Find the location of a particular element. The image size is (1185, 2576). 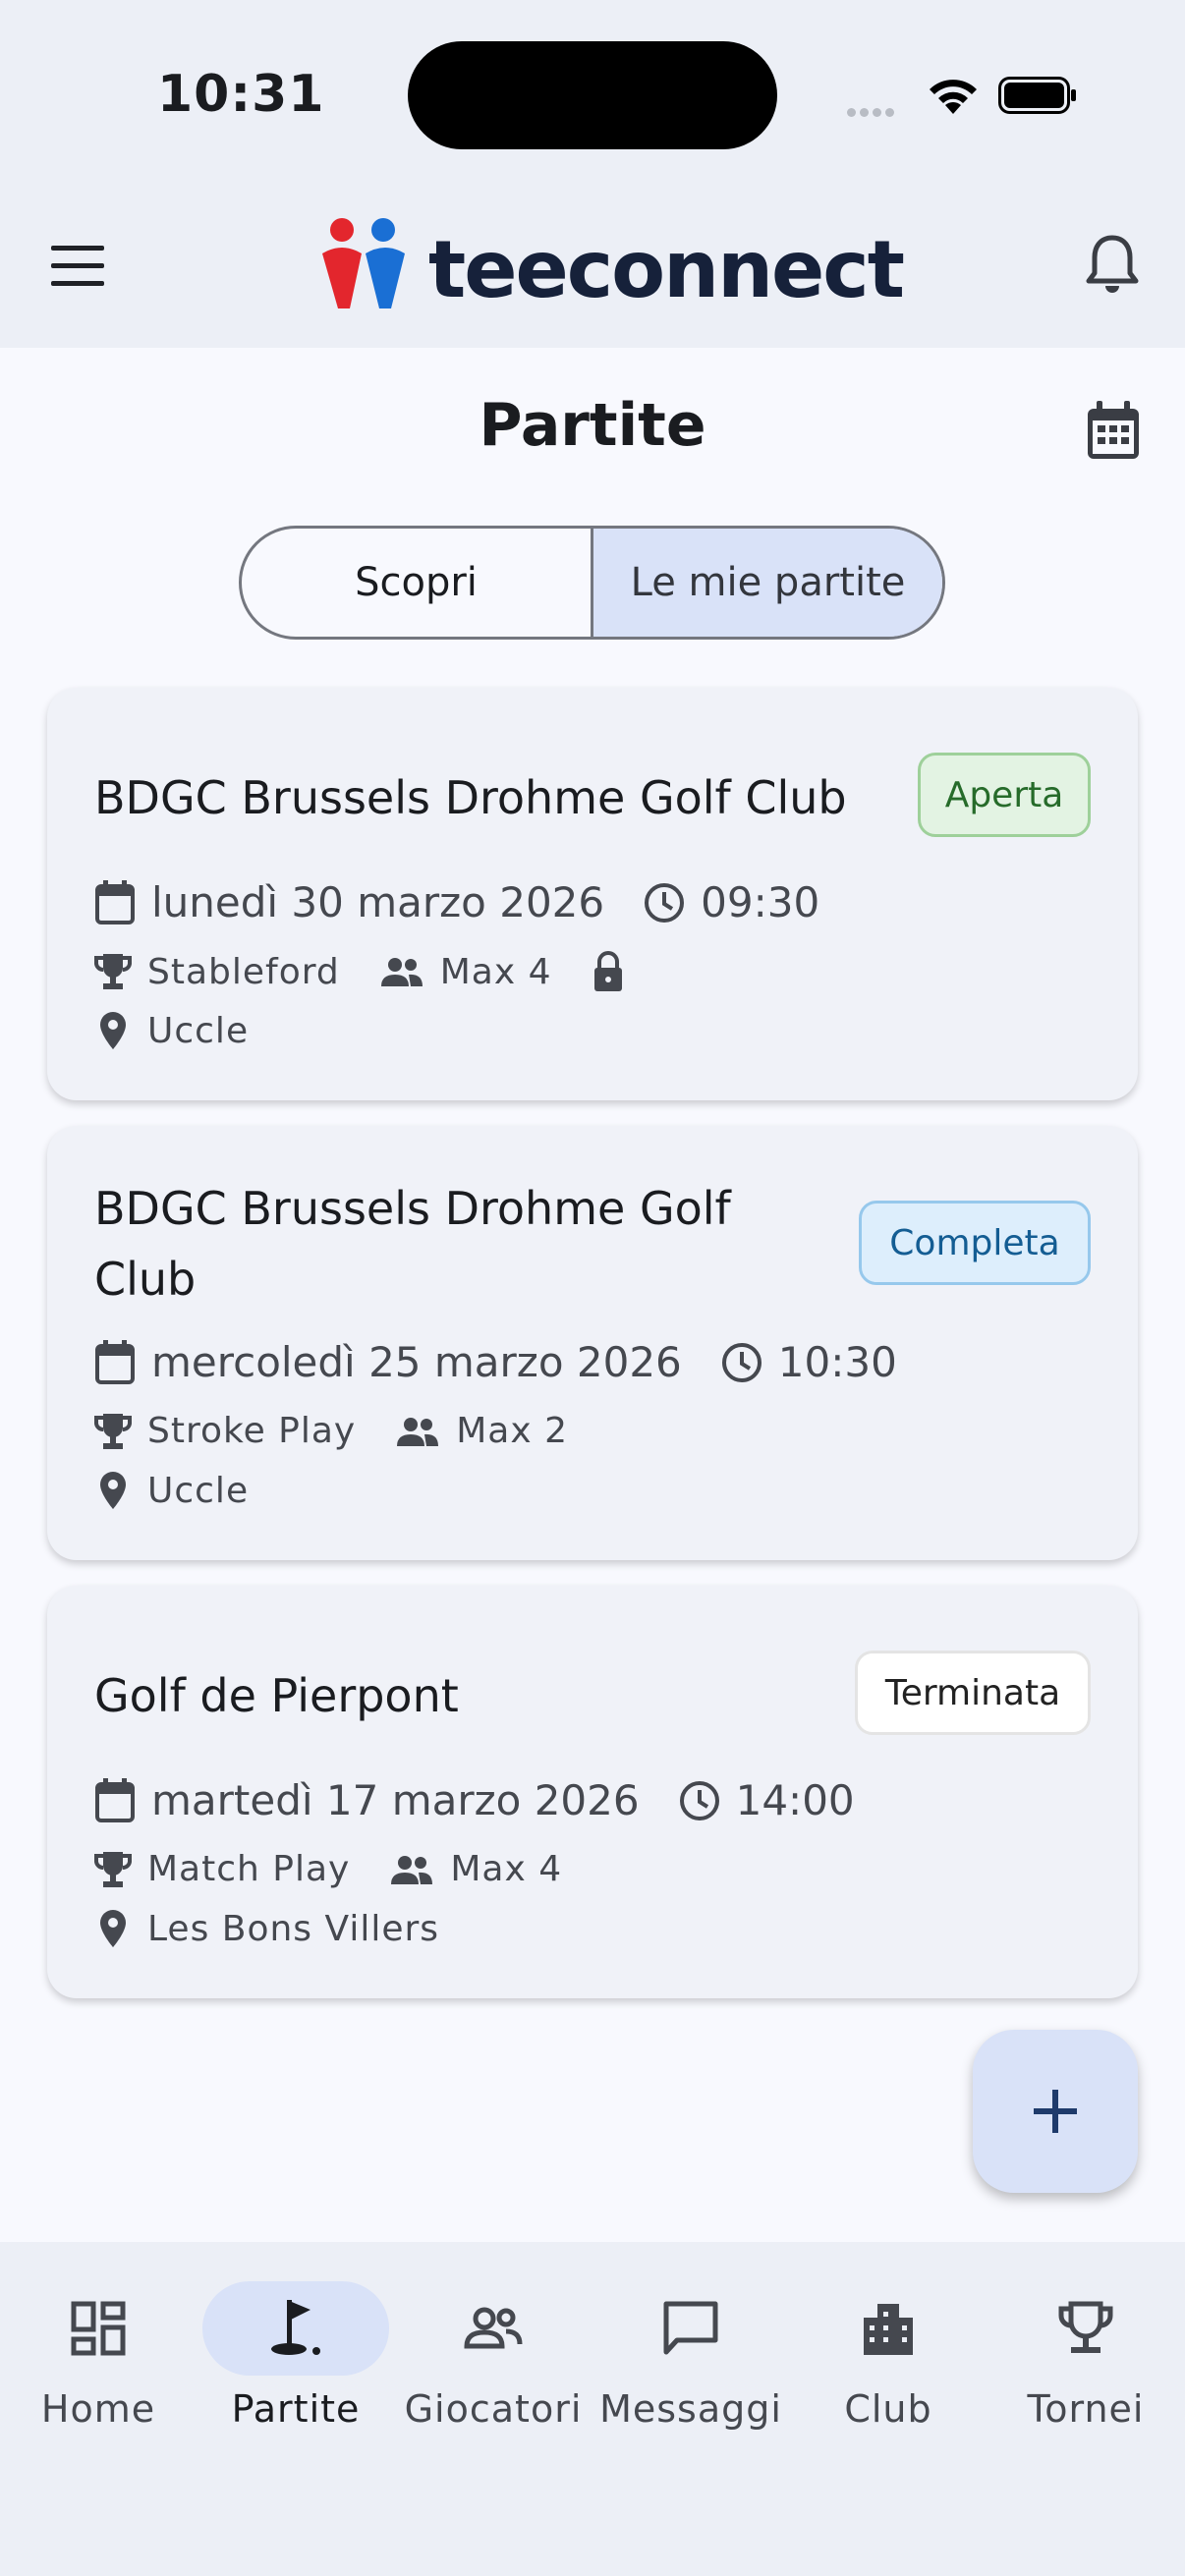

match-time: 10:30 is located at coordinates (837, 1362).